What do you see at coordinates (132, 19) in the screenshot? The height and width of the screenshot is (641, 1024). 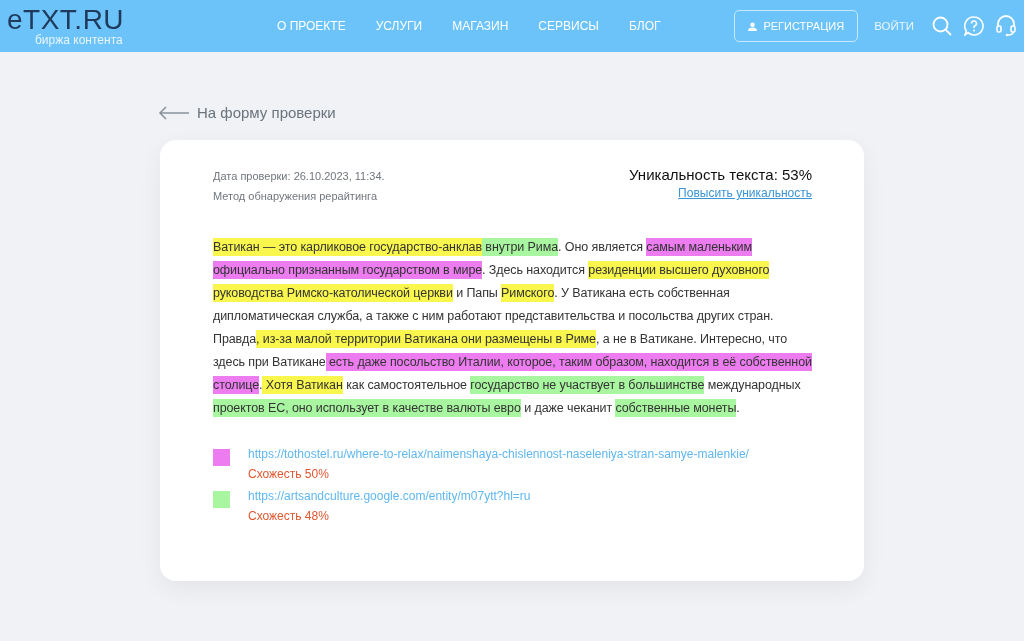 I see `site-logo: eTXT.RU` at bounding box center [132, 19].